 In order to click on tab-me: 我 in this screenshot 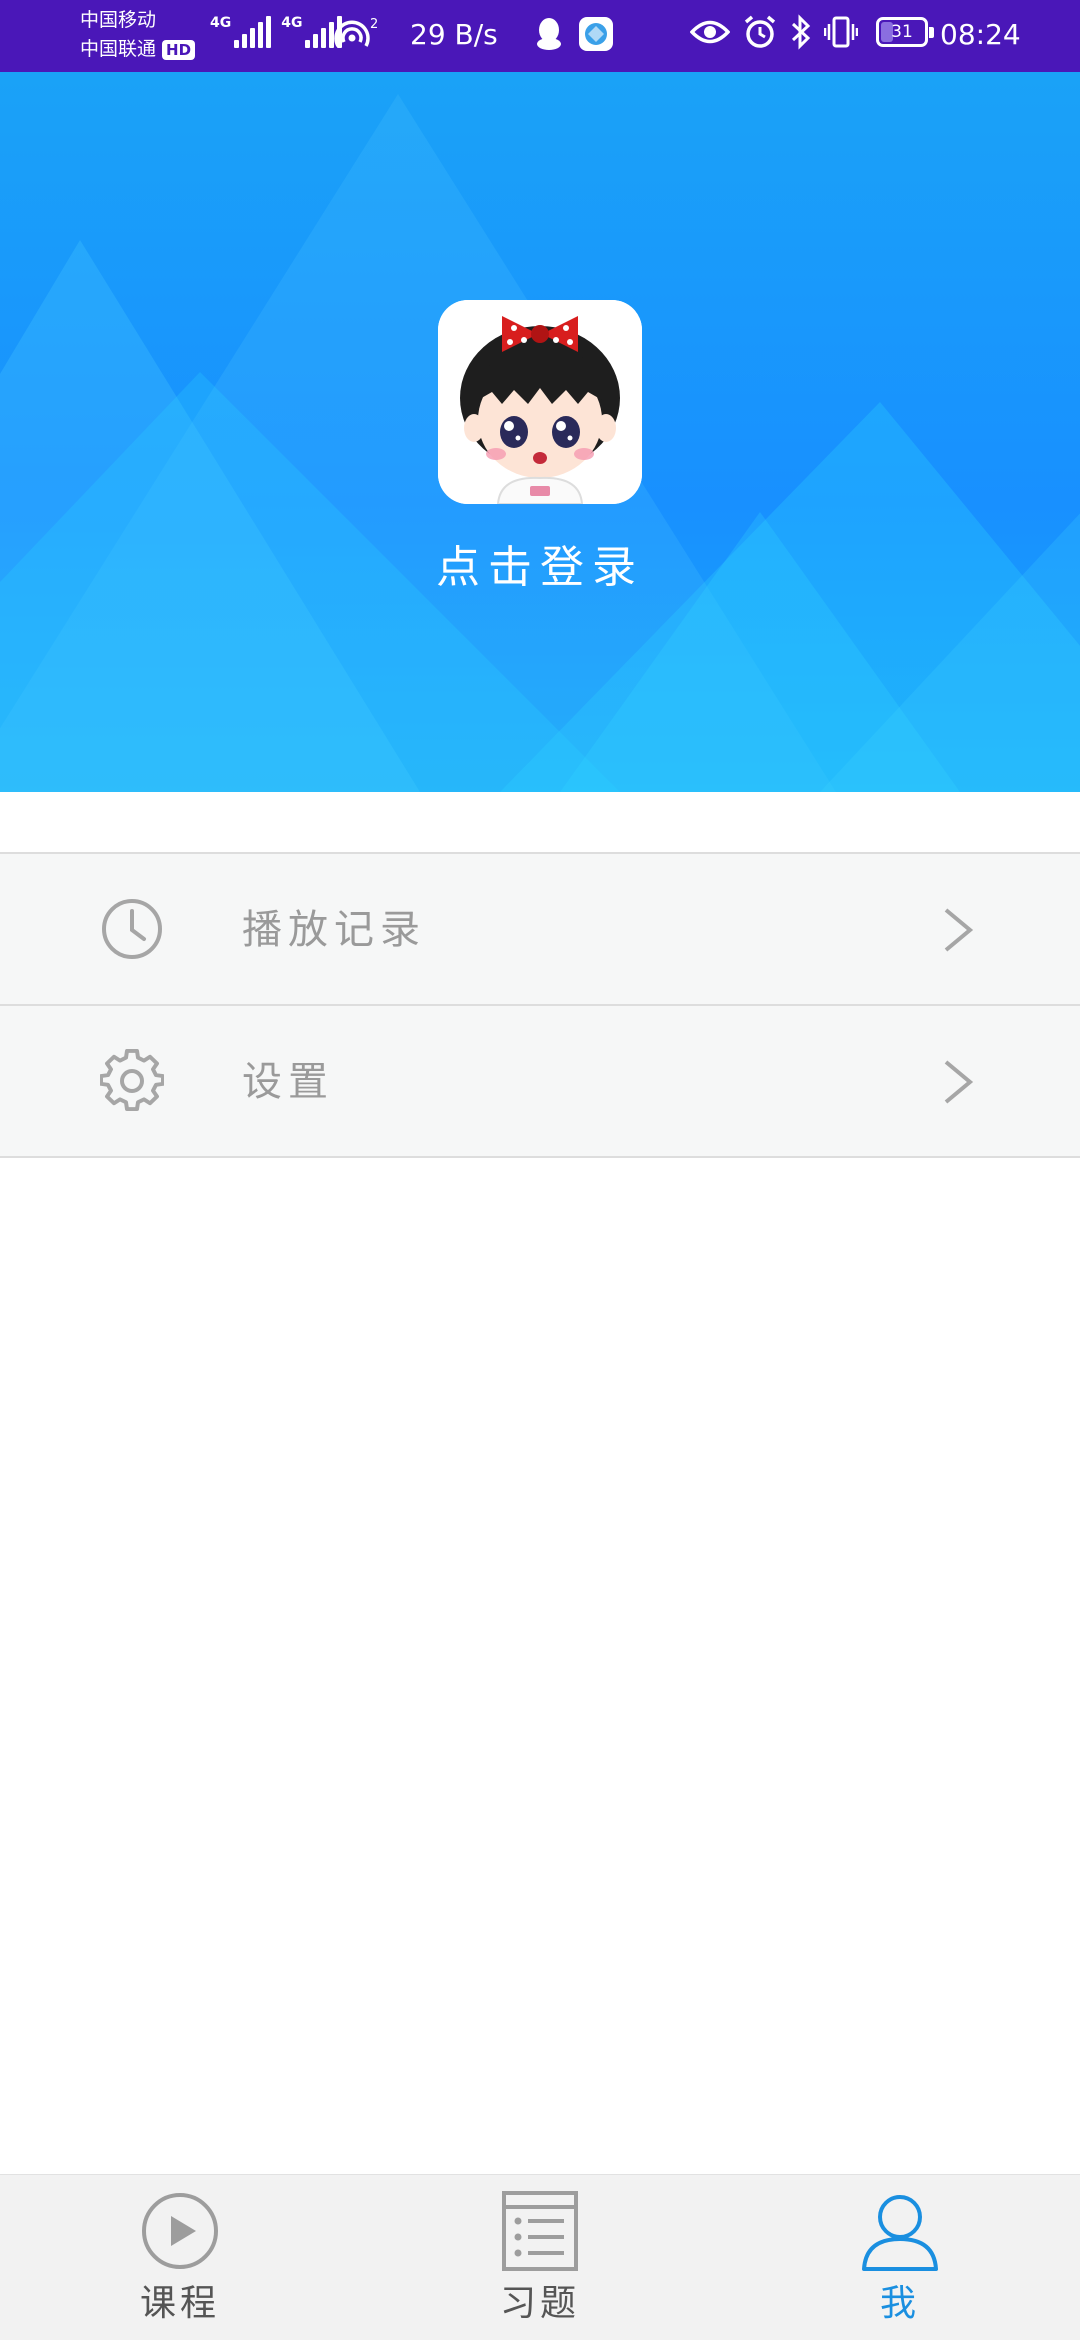, I will do `click(900, 2257)`.